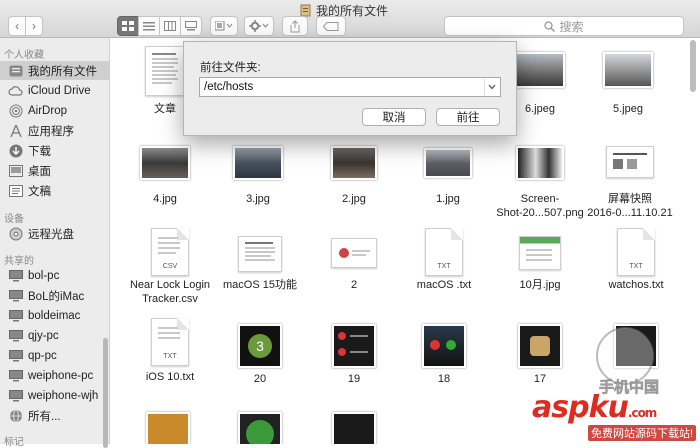  I want to click on all-files-icon, so click(15, 71).